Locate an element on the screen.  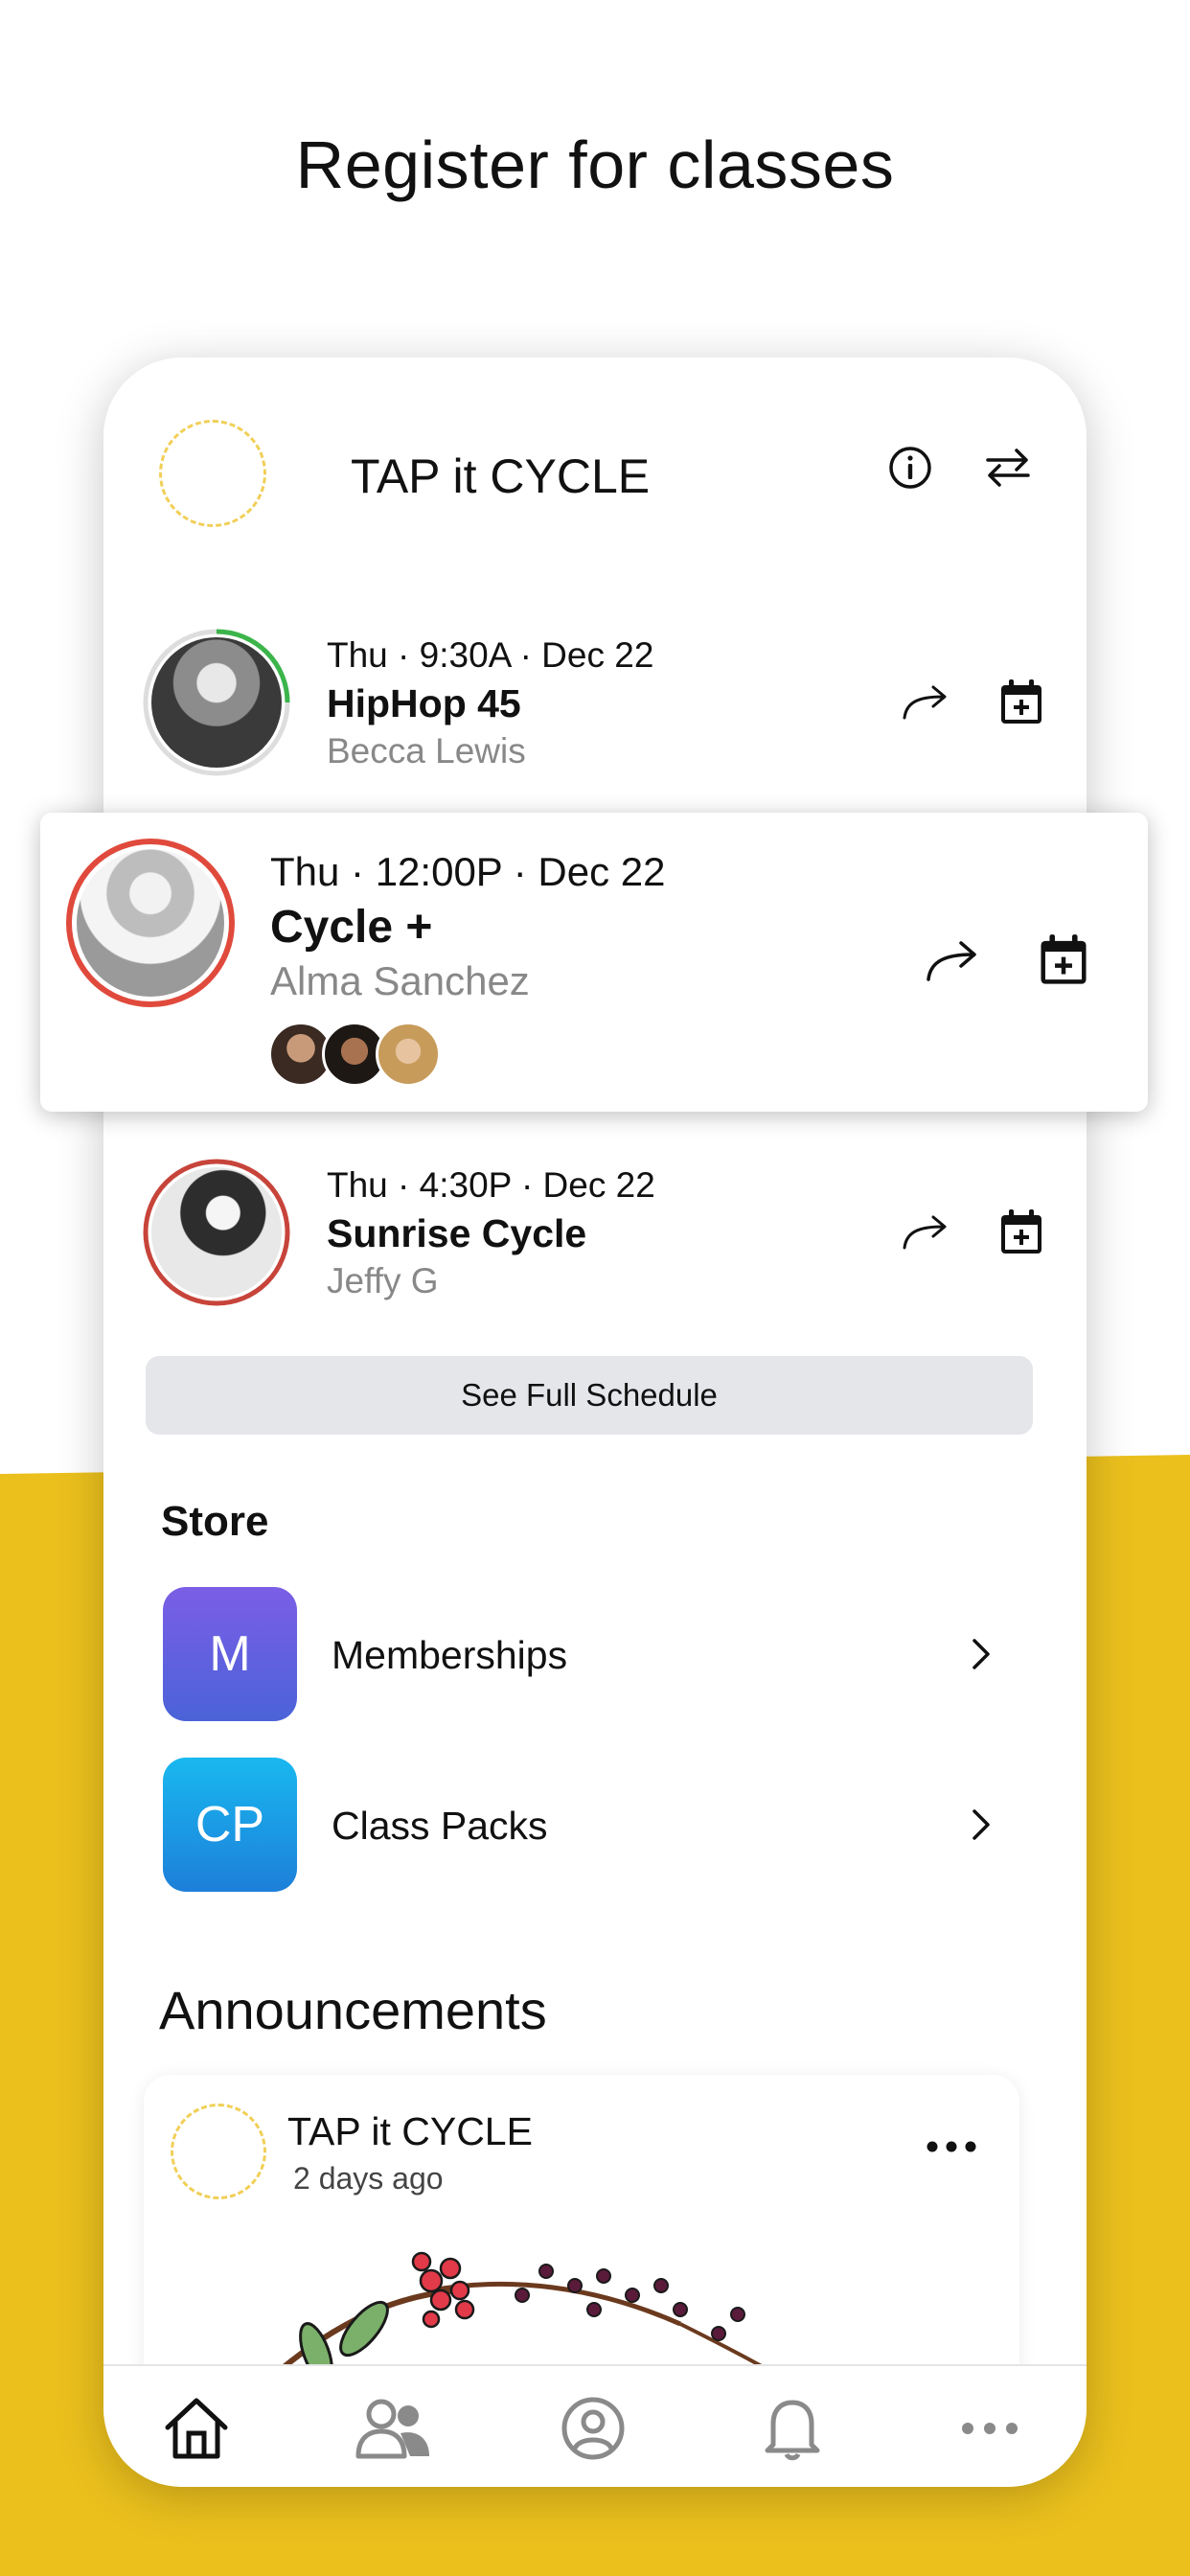
class-time: Thu · 4:30P · Dec 22 is located at coordinates (491, 1185).